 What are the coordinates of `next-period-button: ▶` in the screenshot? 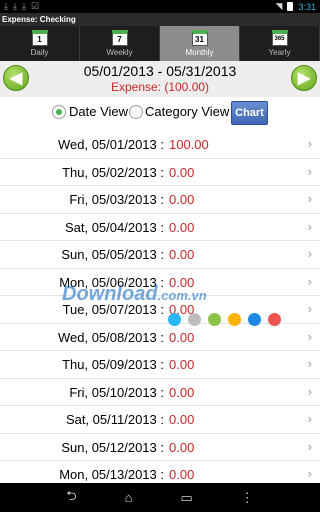 It's located at (304, 78).